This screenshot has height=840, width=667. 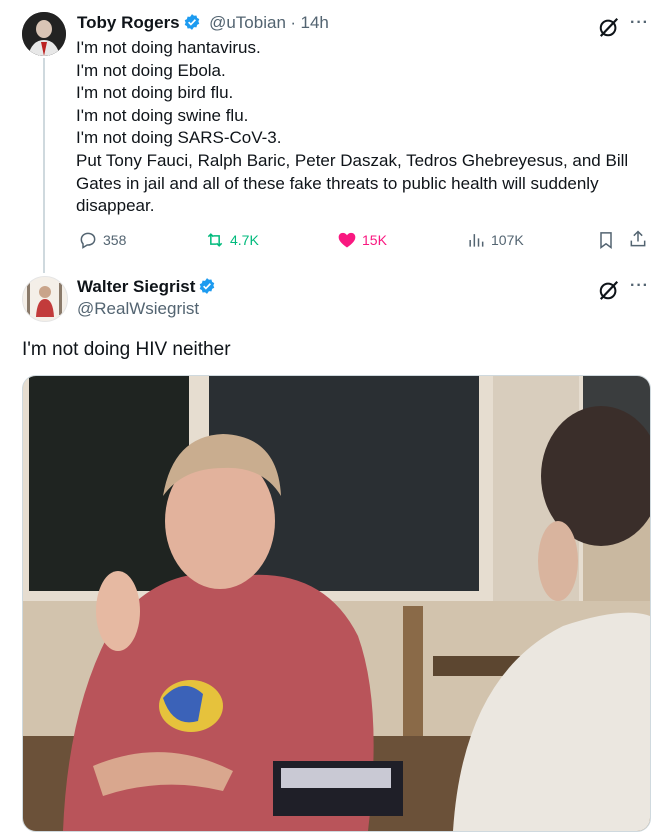 I want to click on tweet-header: Toby Rogers @uTobian · 14h, so click(x=203, y=23).